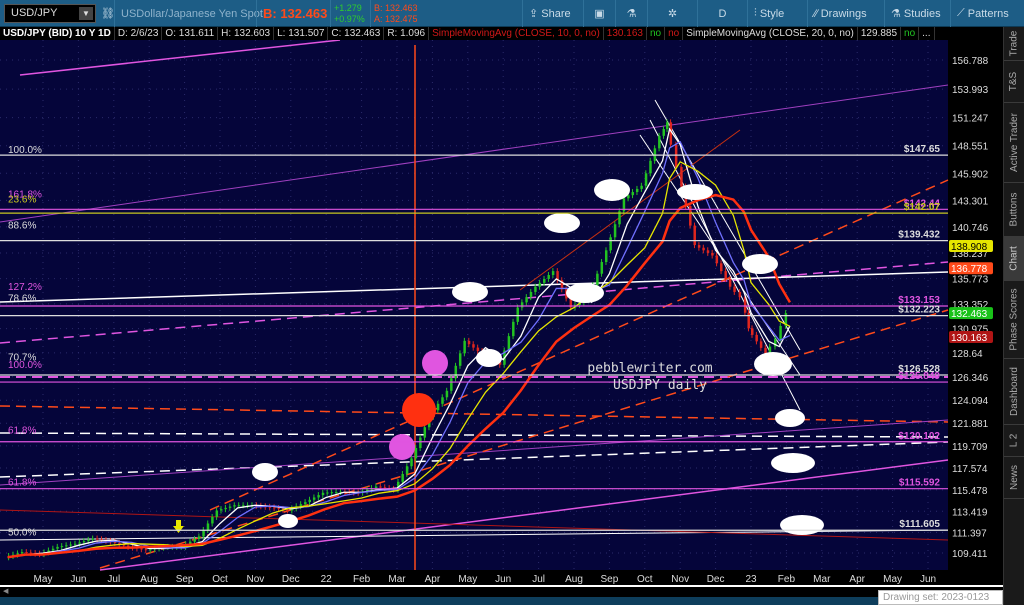 This screenshot has height=605, width=1024. I want to click on time-tick-label: Aug, so click(574, 579).